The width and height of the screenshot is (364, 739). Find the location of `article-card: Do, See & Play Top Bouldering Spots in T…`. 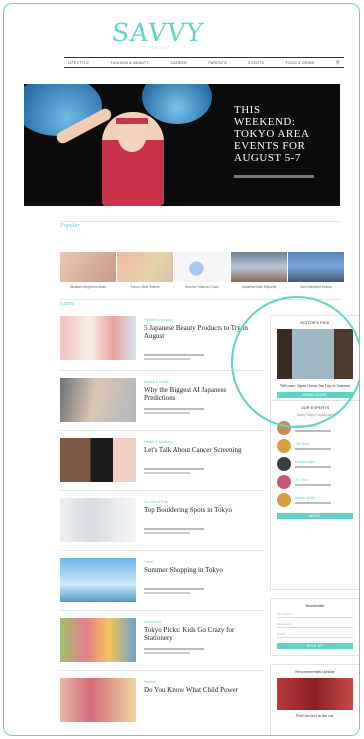

article-card: Do, See & Play Top Bouldering Spots in T… is located at coordinates (160, 524).